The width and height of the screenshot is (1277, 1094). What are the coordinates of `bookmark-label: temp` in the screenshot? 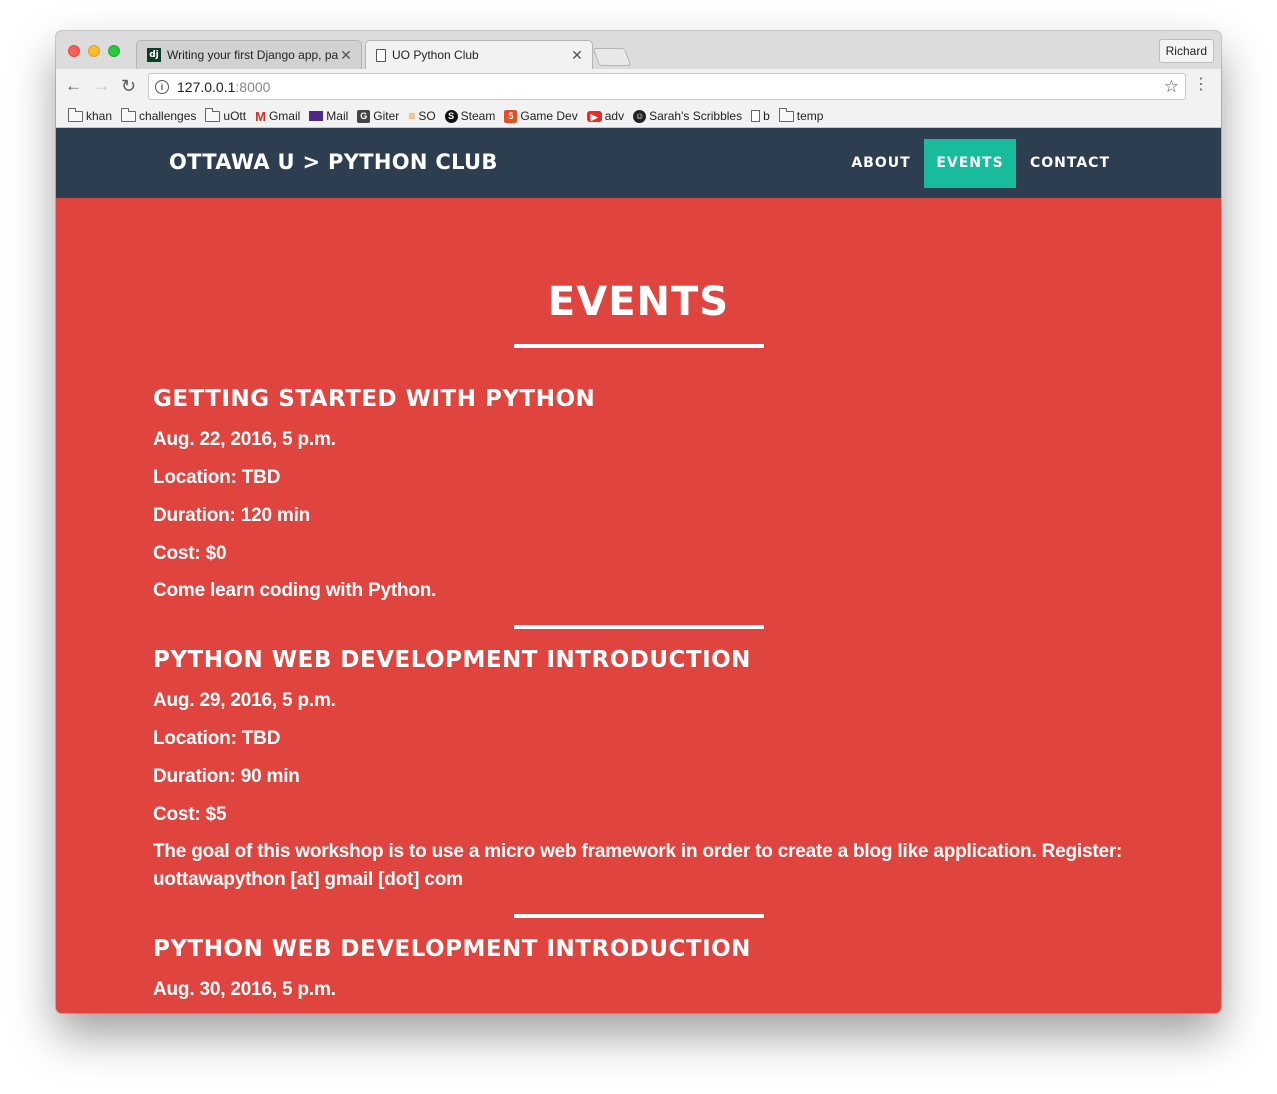 It's located at (810, 116).